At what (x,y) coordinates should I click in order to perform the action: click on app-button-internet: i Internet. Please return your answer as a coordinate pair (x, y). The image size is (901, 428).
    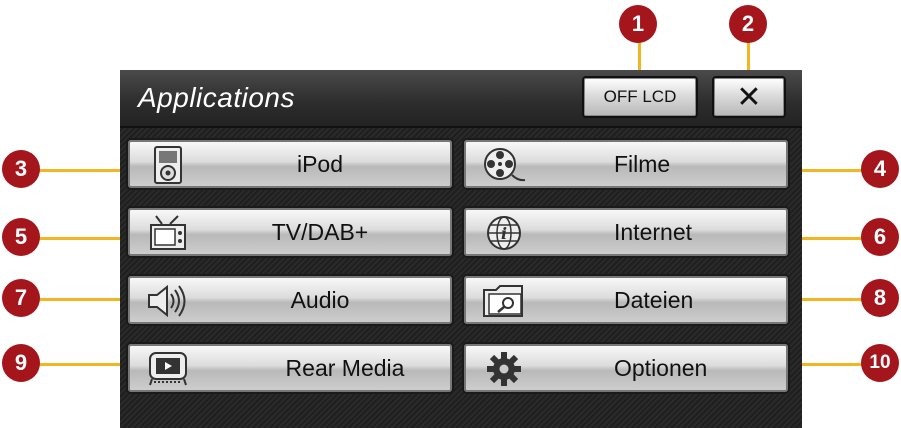
    Looking at the image, I should click on (626, 232).